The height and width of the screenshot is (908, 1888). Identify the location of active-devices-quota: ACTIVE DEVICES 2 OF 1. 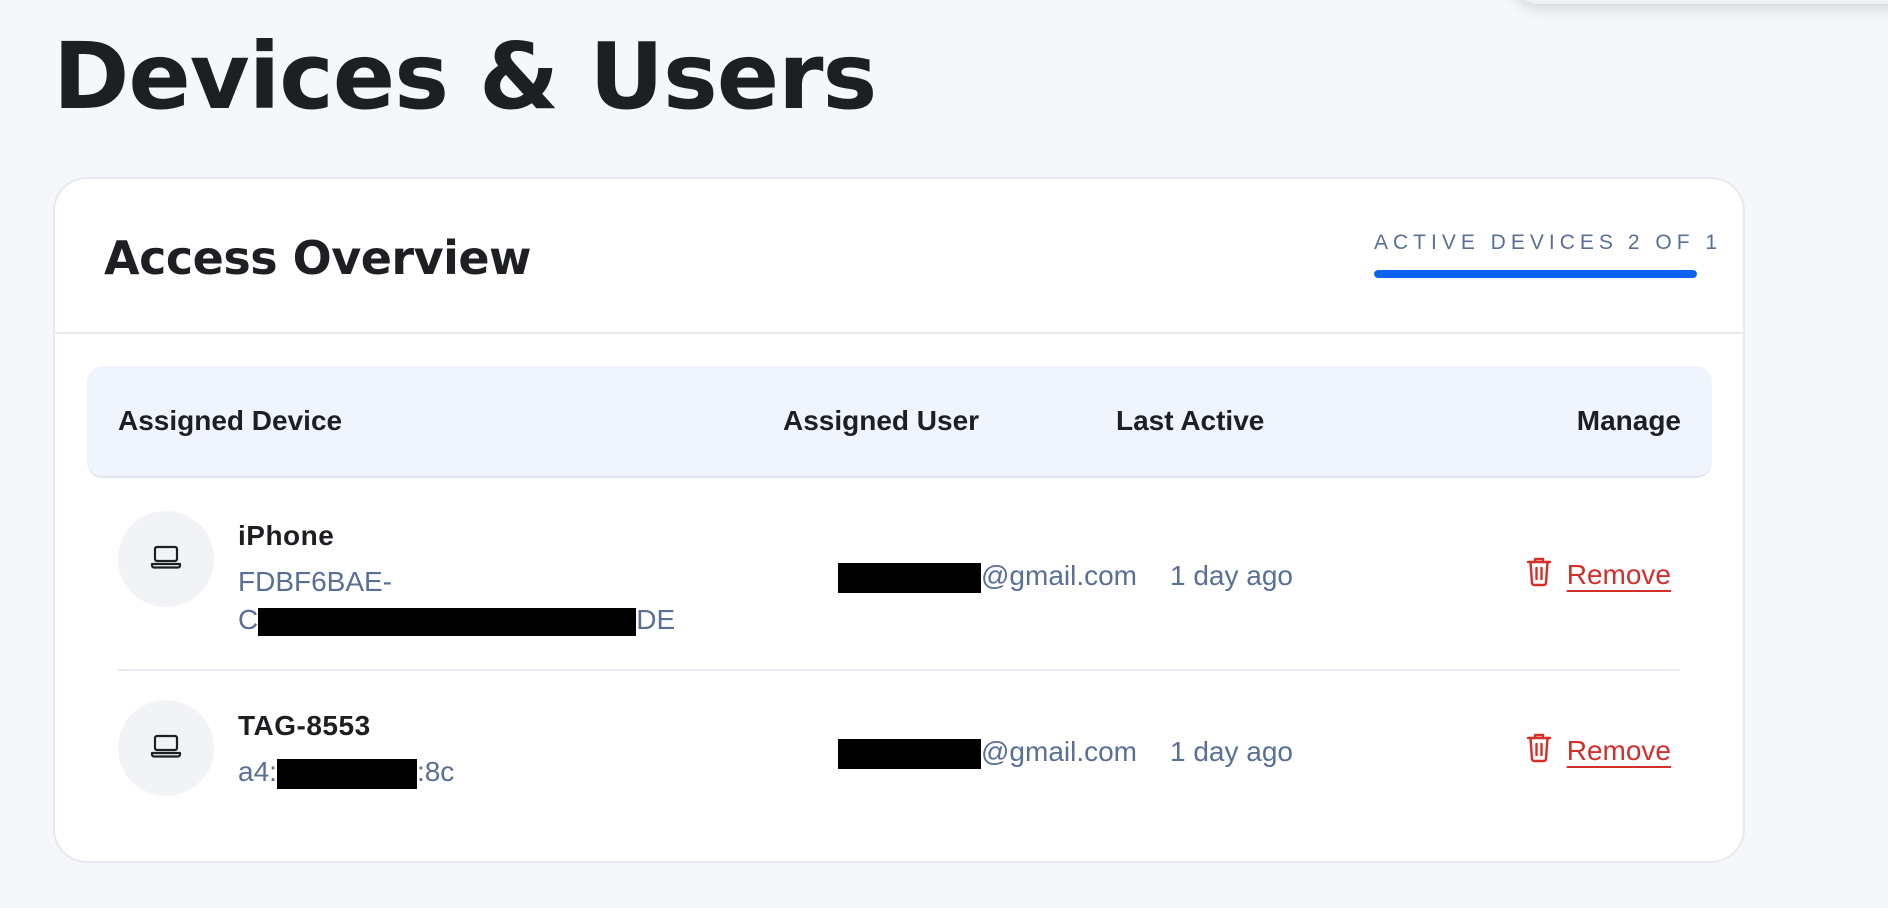
(1545, 254).